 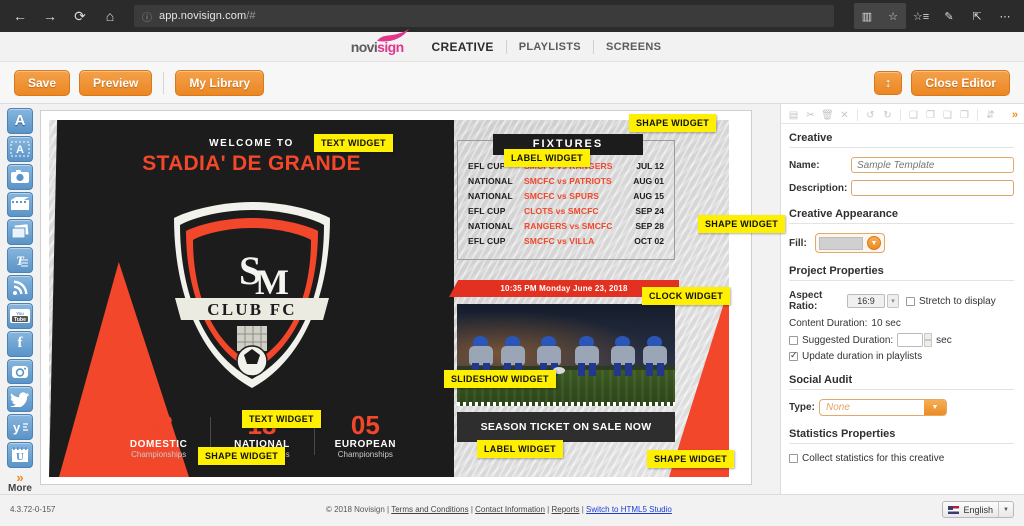 I want to click on update-duration-row: Update duration in playlists, so click(x=901, y=356).